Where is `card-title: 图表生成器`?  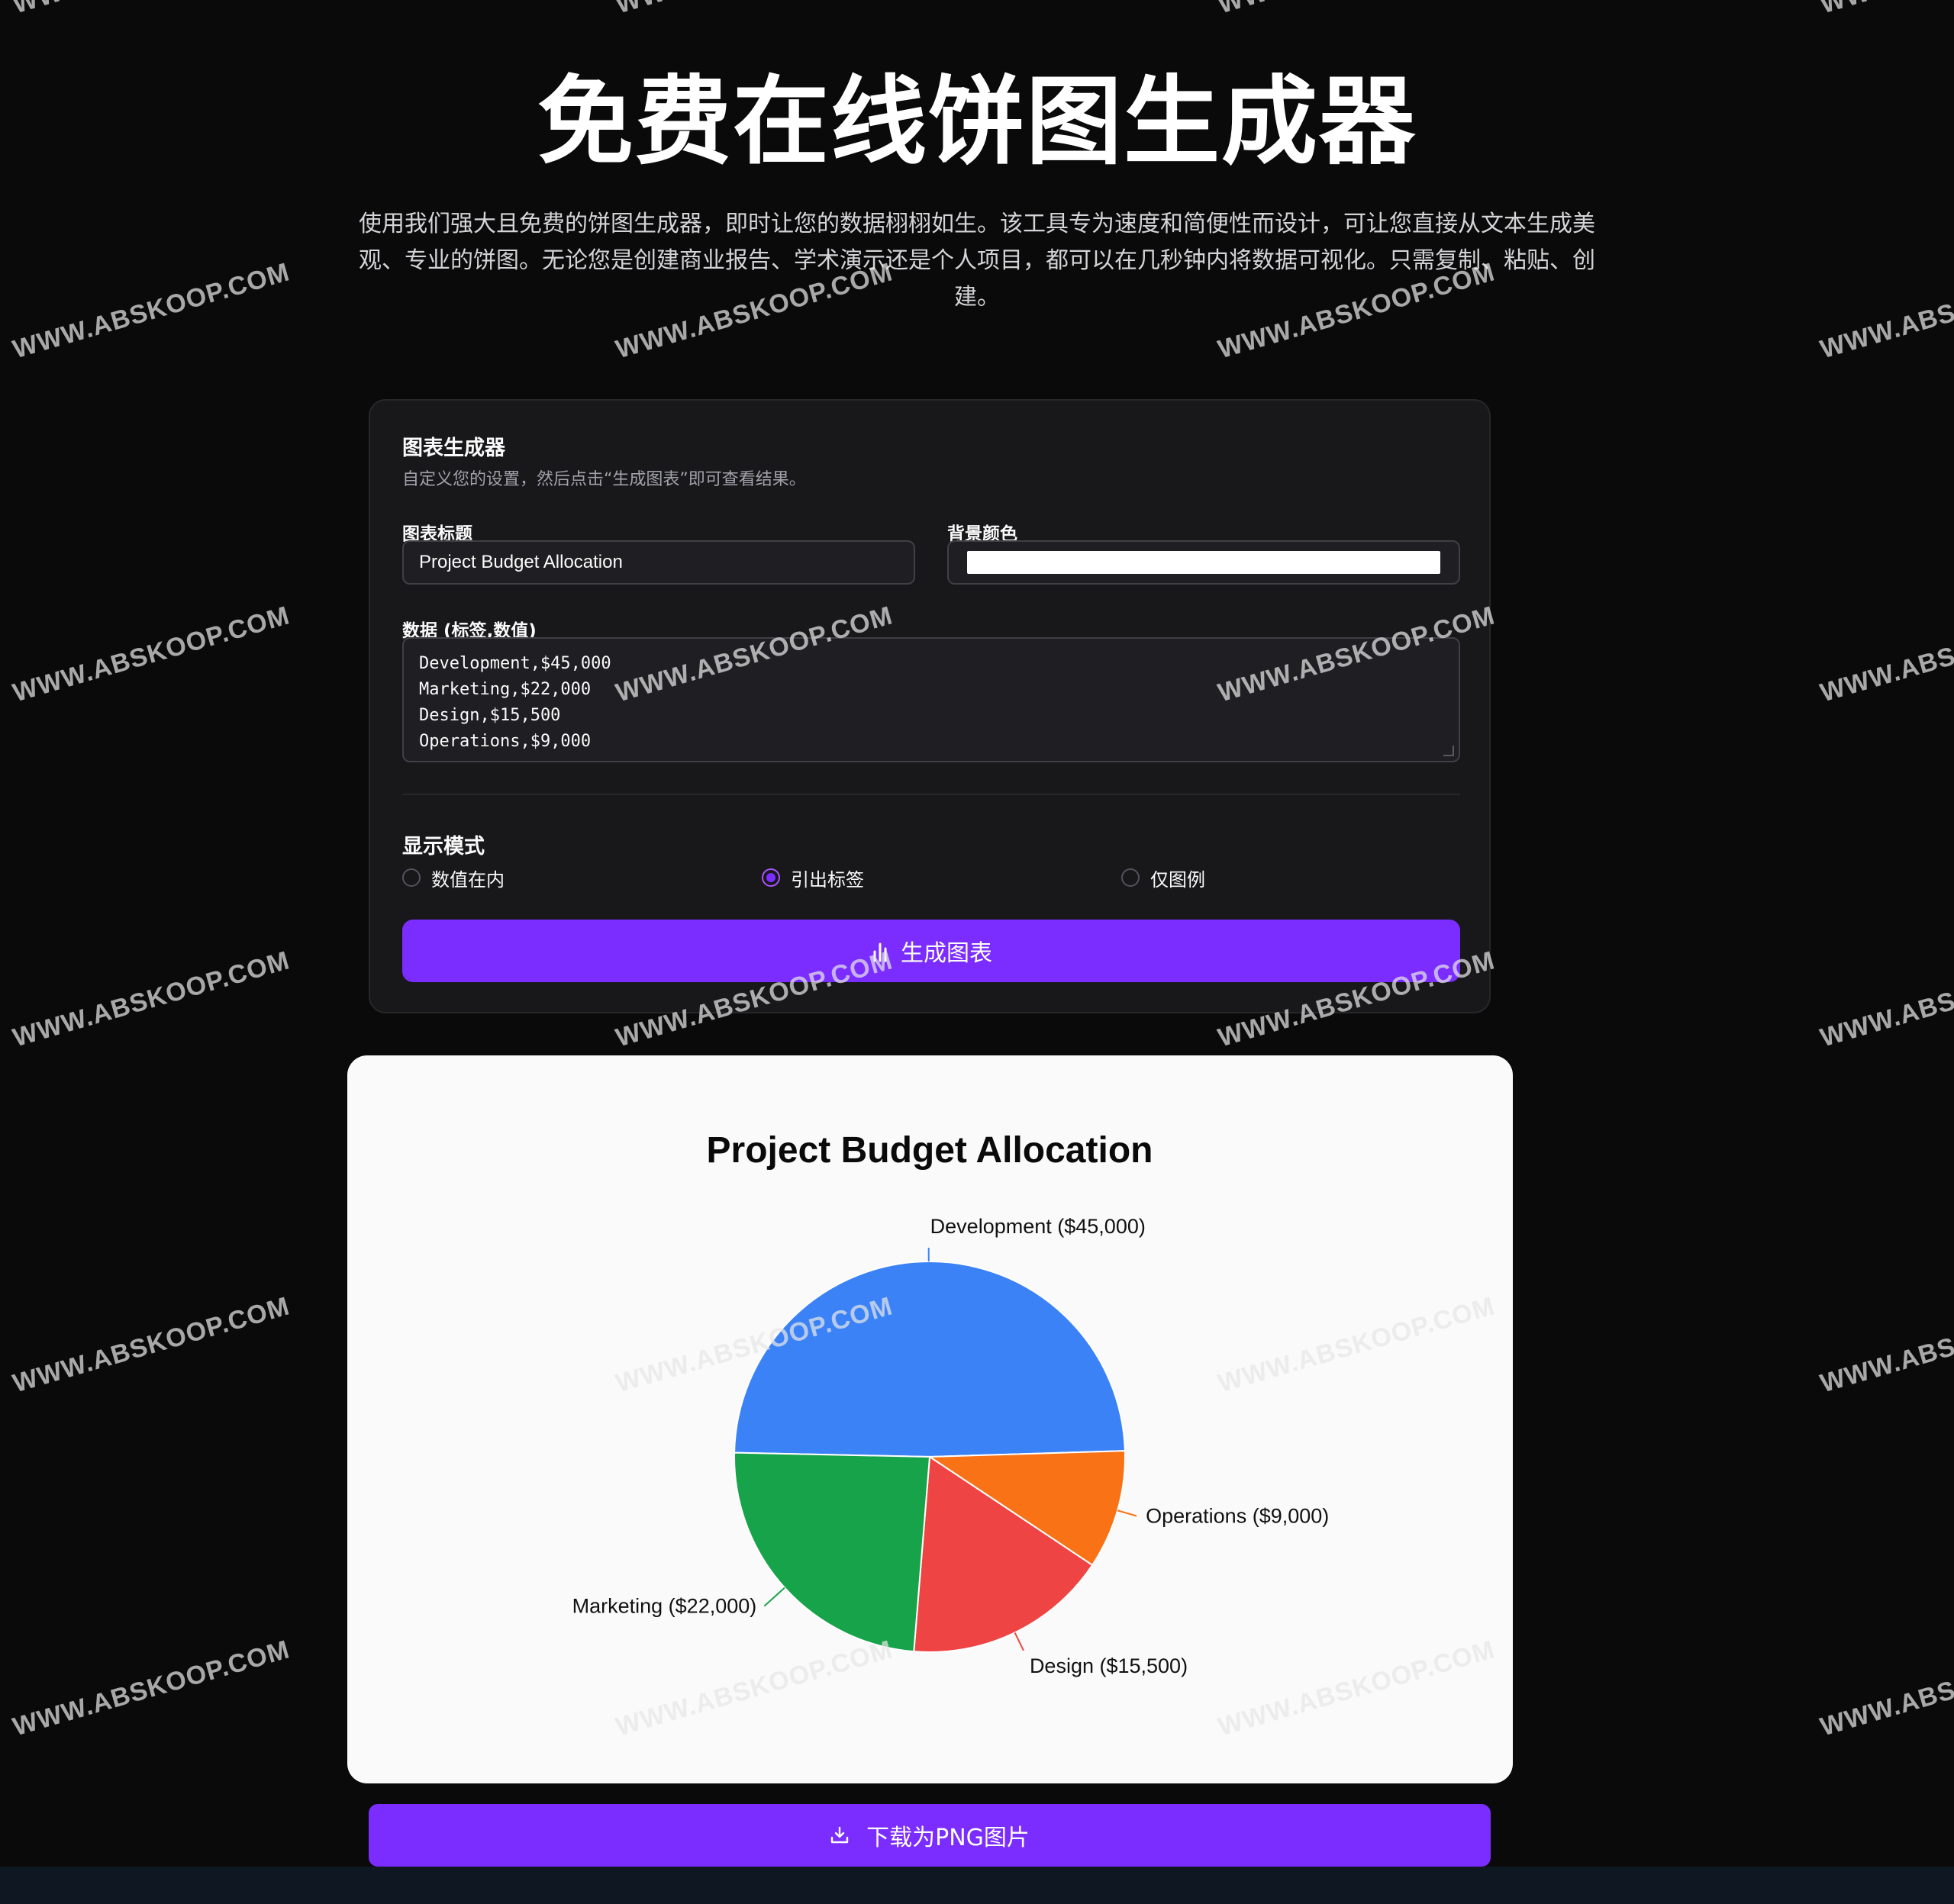
card-title: 图表生成器 is located at coordinates (454, 448).